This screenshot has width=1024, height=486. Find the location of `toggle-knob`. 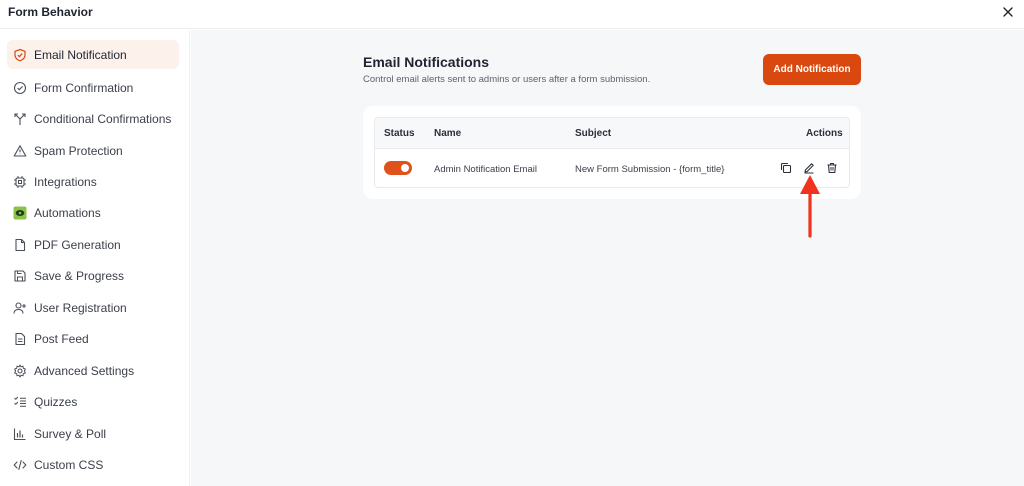

toggle-knob is located at coordinates (405, 168).